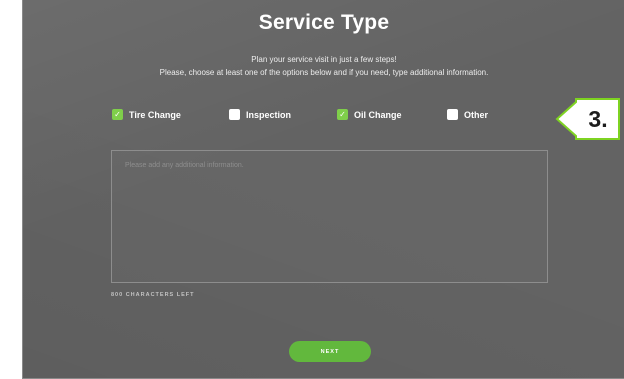  What do you see at coordinates (598, 118) in the screenshot?
I see `callout-label: 3.` at bounding box center [598, 118].